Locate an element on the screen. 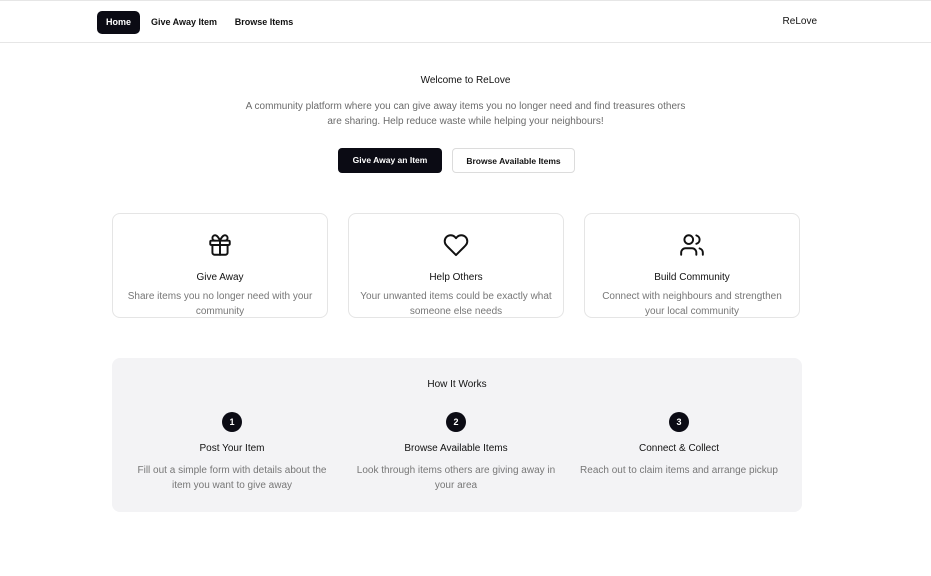  step-title: Browse Available Items is located at coordinates (456, 448).